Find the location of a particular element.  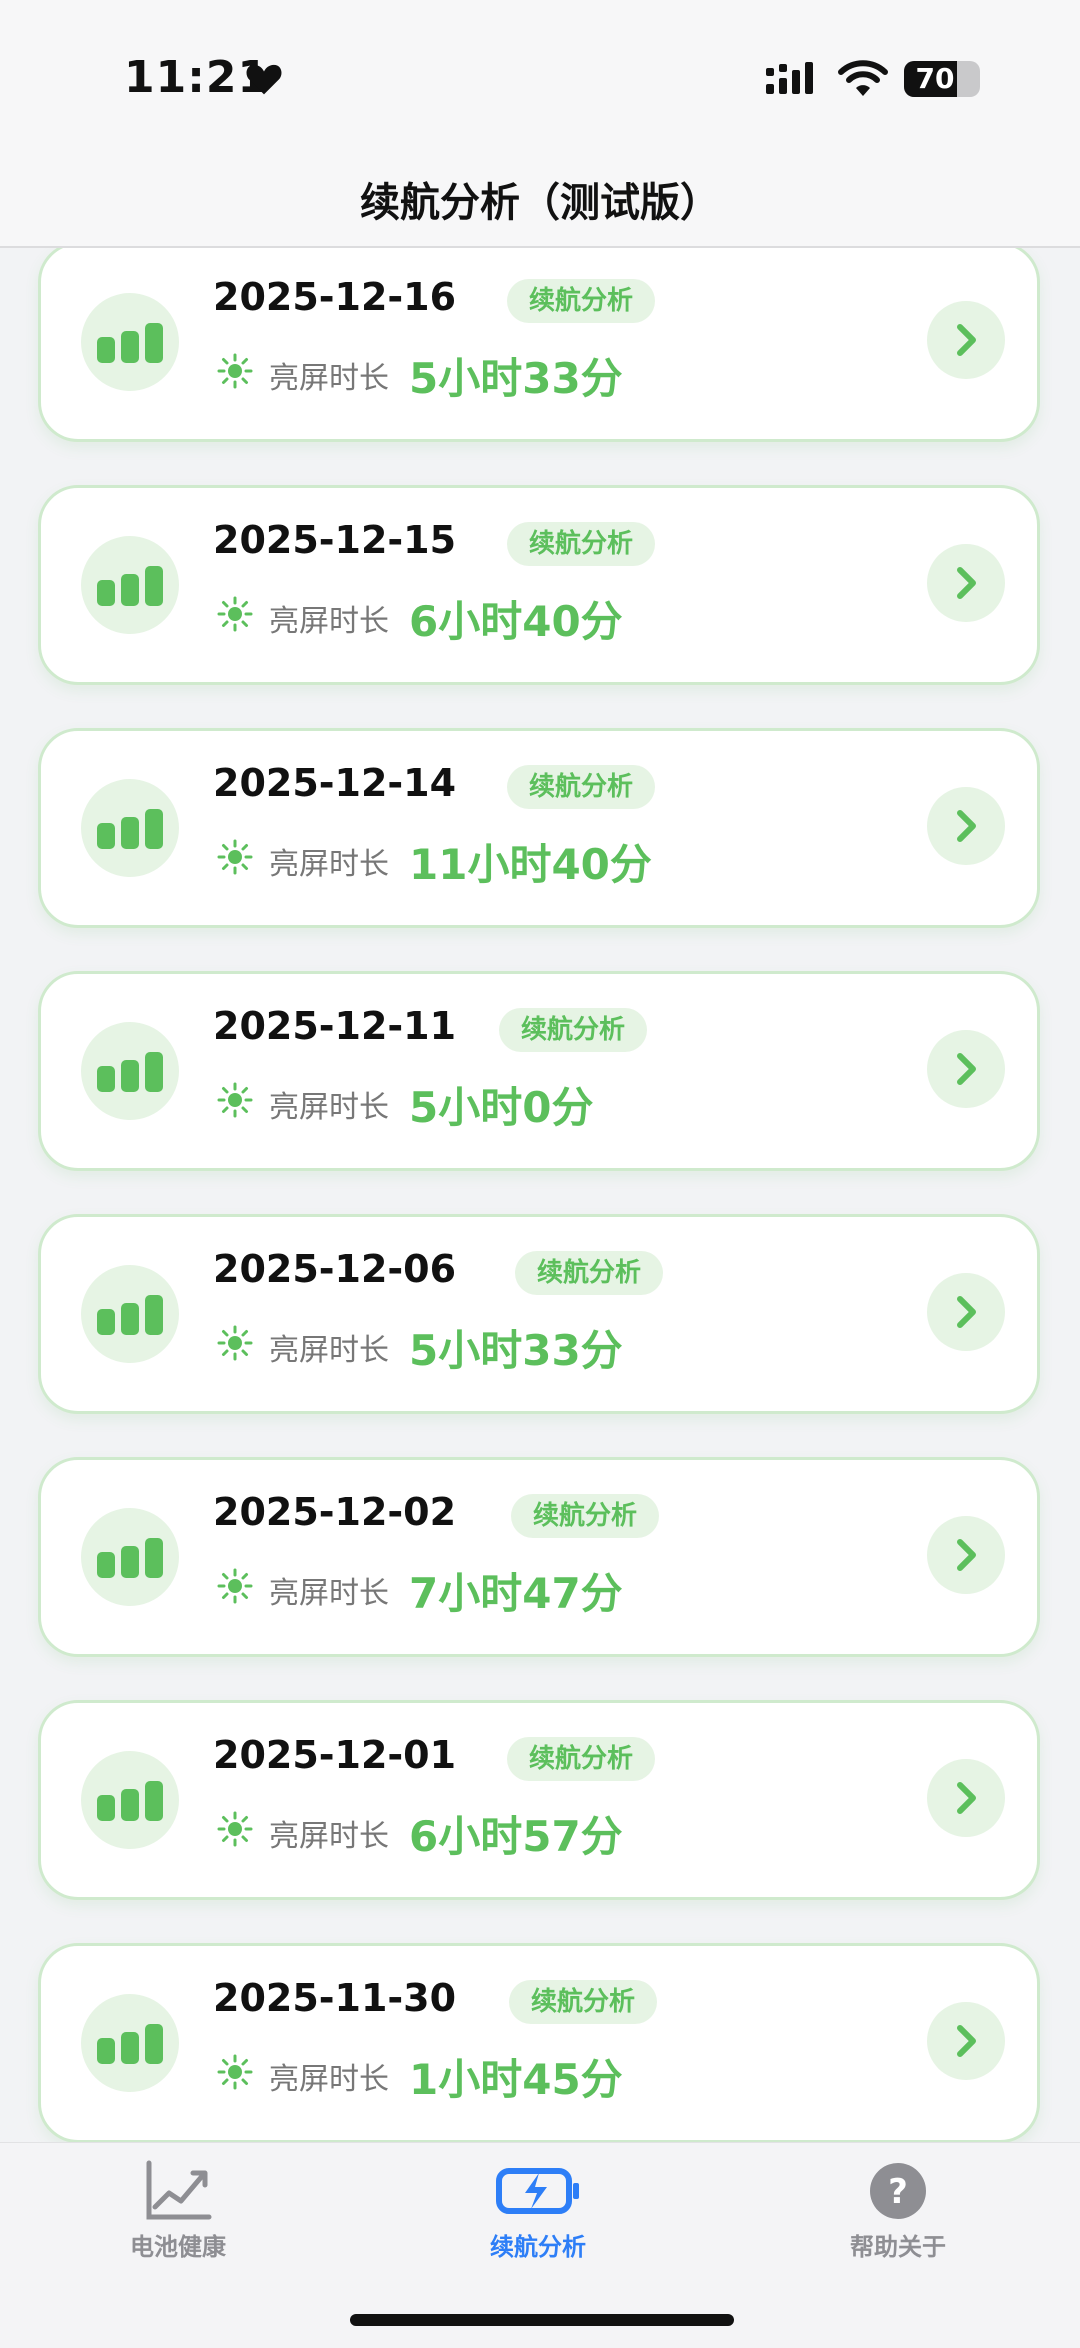

list-item: 2025-12-16 续航分析 亮屏时长 5小时33分 is located at coordinates (539, 345).